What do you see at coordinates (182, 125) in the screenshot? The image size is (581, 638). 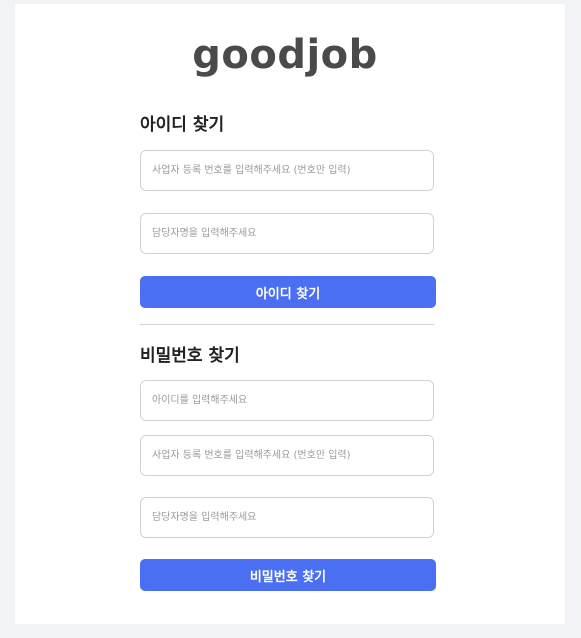 I see `find-id-title: 아이디 찾기` at bounding box center [182, 125].